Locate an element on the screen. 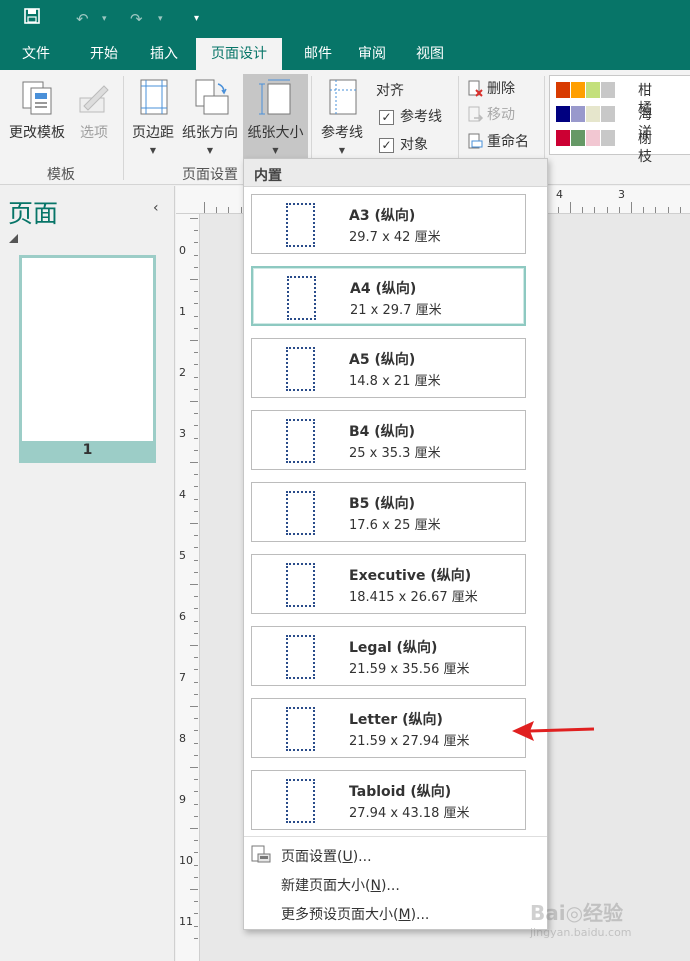  orientation-button: 纸张方向 ▼ is located at coordinates (210, 116).